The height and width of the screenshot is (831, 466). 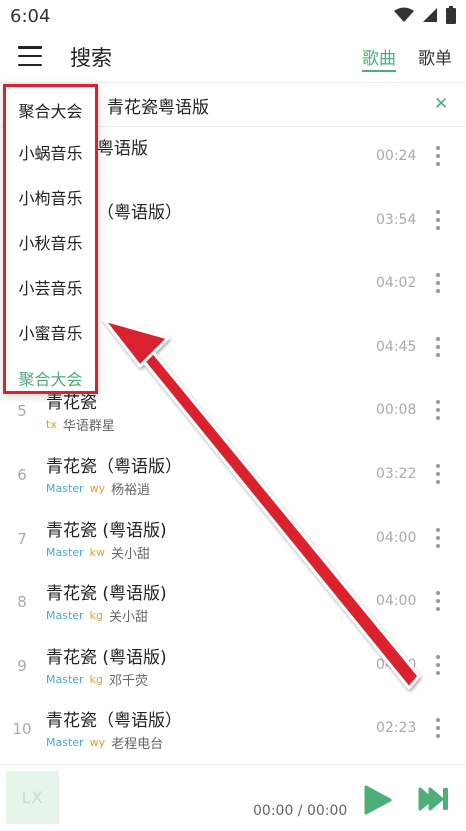 What do you see at coordinates (22, 729) in the screenshot?
I see `result-index: 10` at bounding box center [22, 729].